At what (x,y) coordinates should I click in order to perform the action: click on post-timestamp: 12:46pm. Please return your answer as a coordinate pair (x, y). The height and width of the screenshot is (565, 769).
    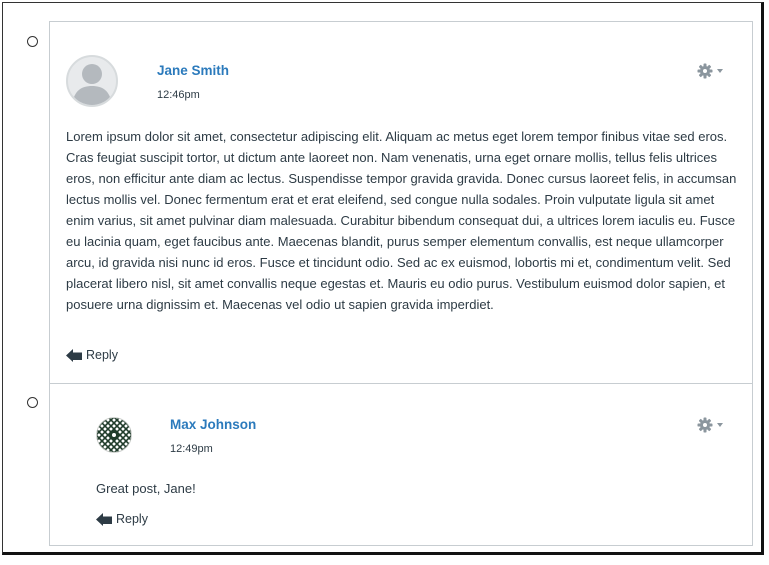
    Looking at the image, I should click on (178, 95).